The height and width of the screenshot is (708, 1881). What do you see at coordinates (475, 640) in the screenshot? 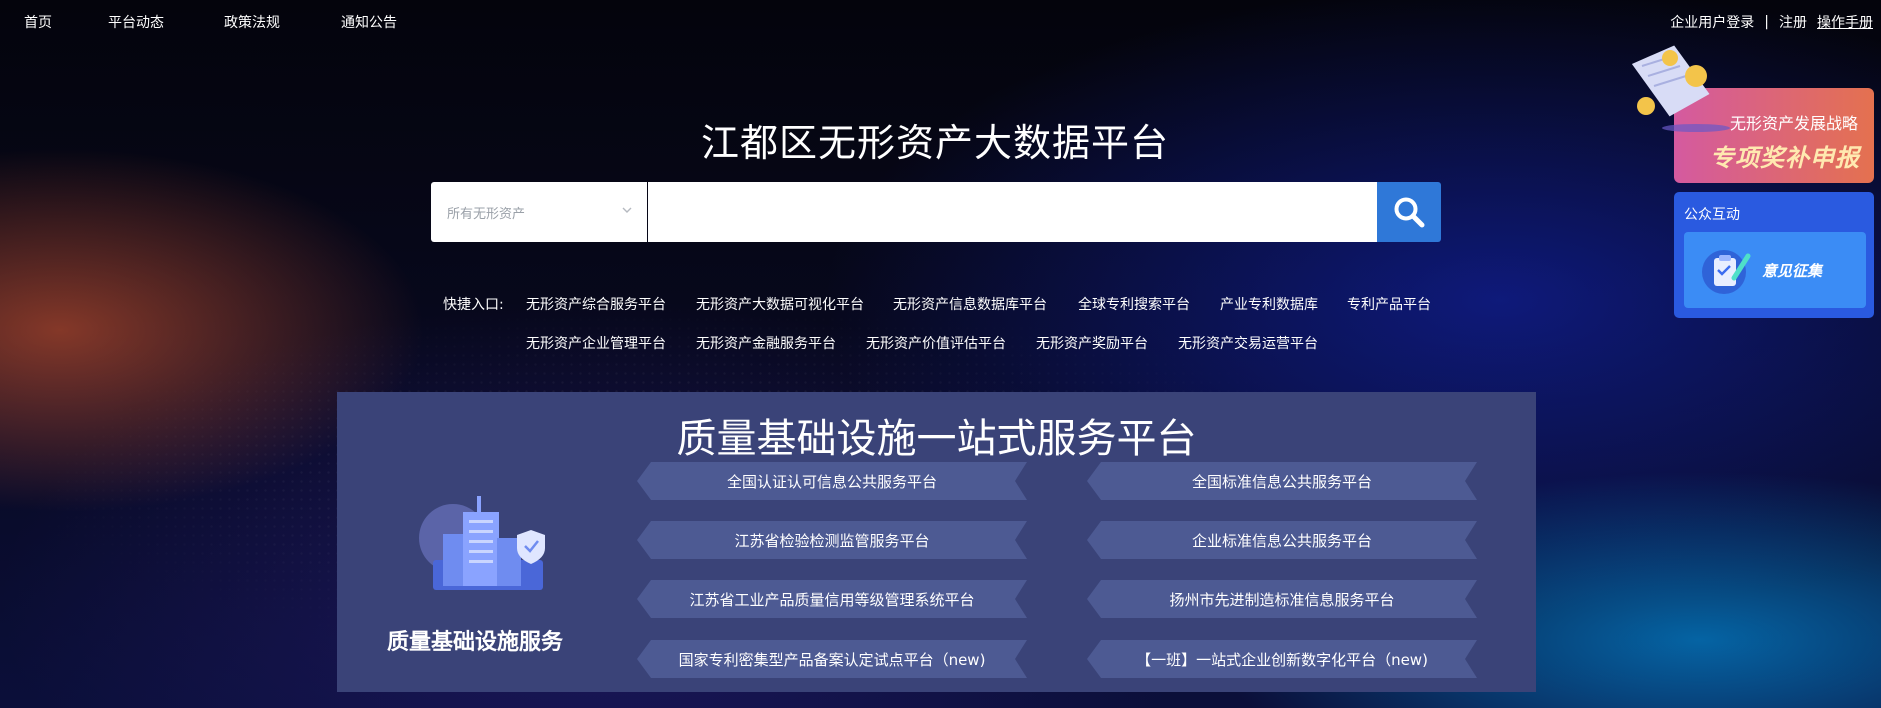
I see `quality-panel-subtitle: 质量基础设施服务` at bounding box center [475, 640].